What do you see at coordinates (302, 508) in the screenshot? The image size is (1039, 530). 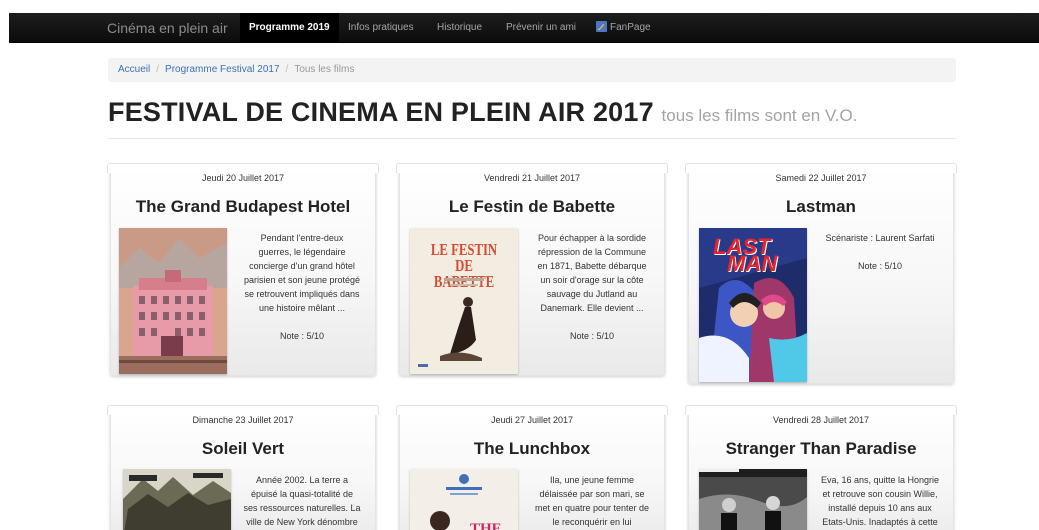 I see `synopsis-line: ses ressources naturelles. La` at bounding box center [302, 508].